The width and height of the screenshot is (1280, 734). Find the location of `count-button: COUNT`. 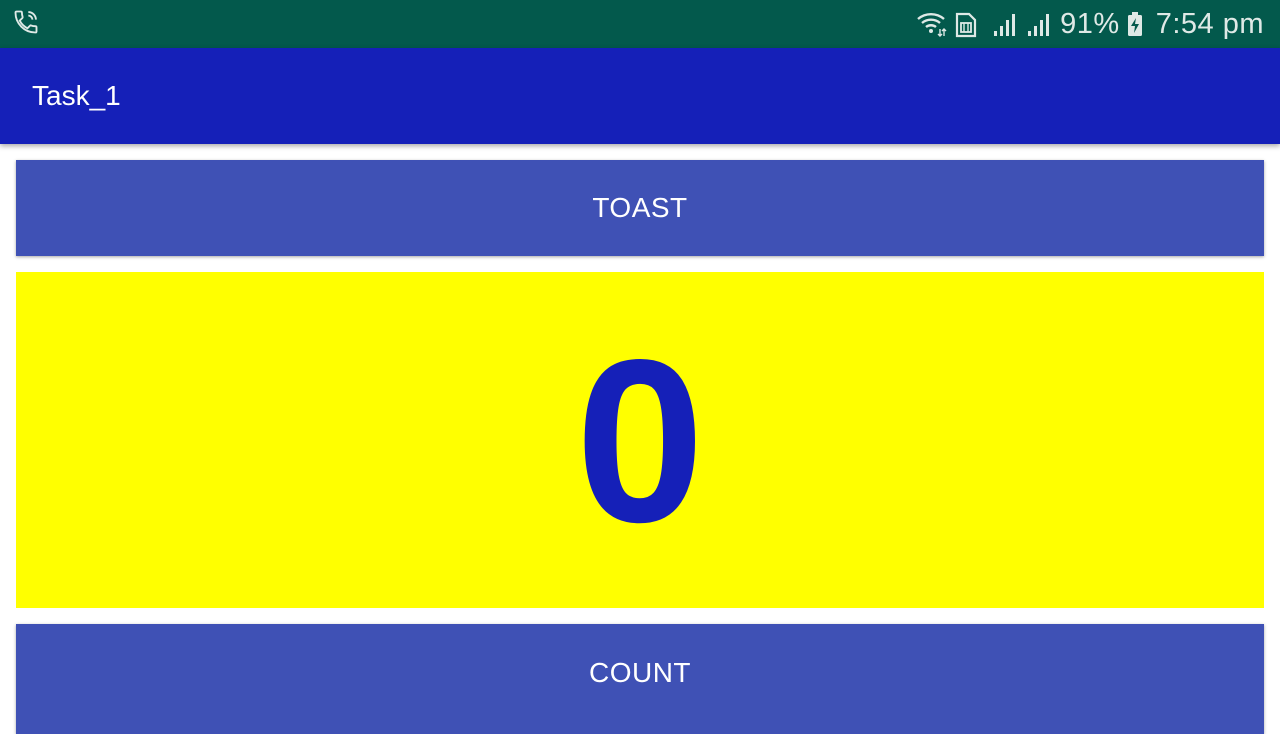

count-button: COUNT is located at coordinates (640, 679).